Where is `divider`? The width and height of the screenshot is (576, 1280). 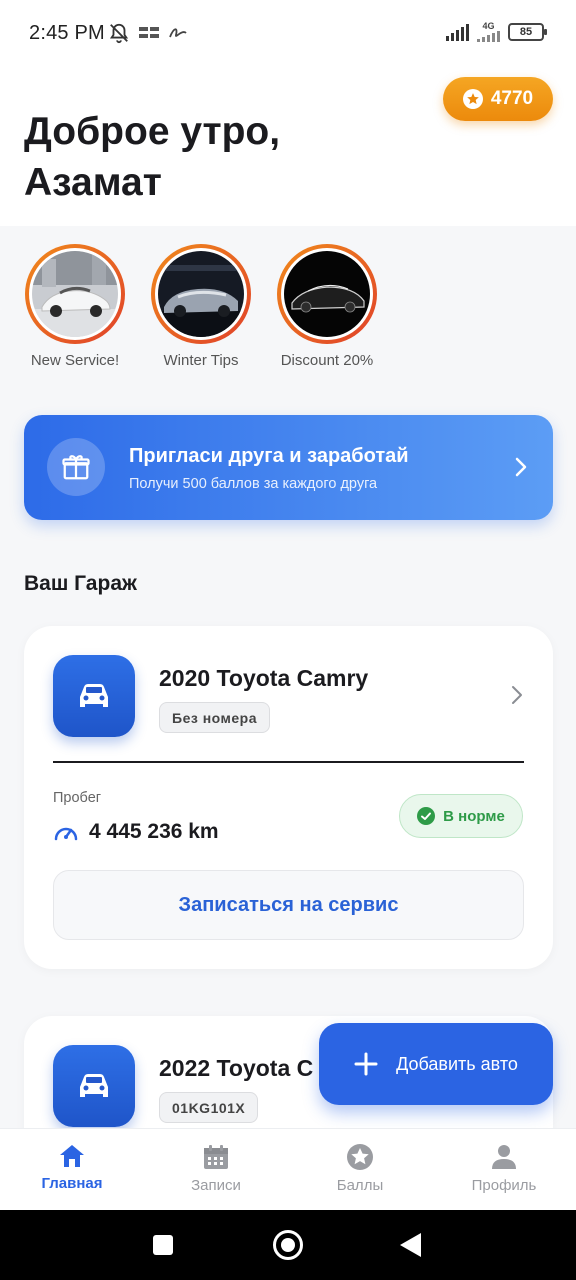 divider is located at coordinates (288, 762).